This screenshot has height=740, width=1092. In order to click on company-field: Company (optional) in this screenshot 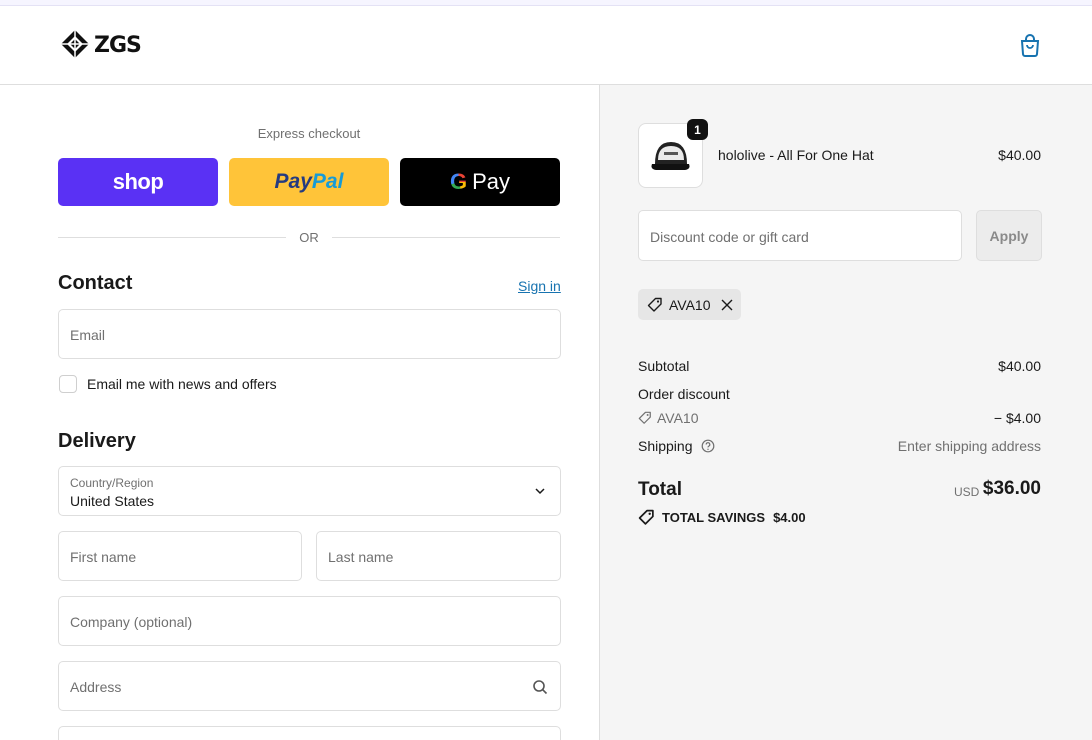, I will do `click(309, 621)`.